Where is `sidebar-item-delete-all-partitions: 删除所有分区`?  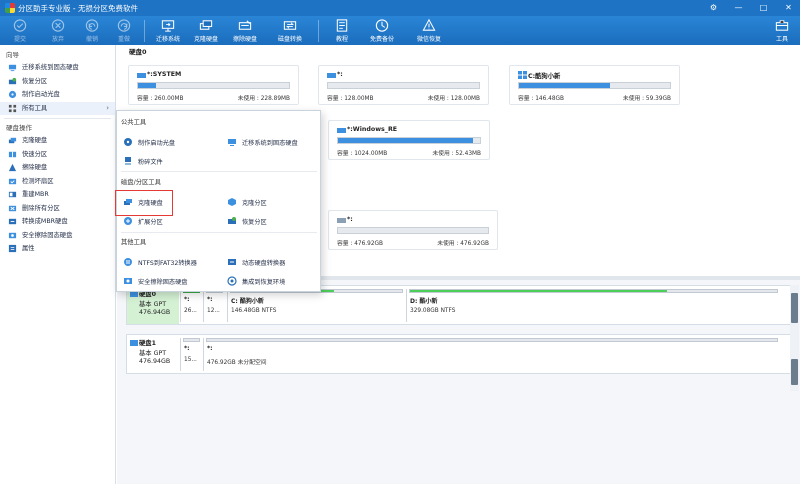
sidebar-item-delete-all-partitions: 删除所有分区 is located at coordinates (57, 209).